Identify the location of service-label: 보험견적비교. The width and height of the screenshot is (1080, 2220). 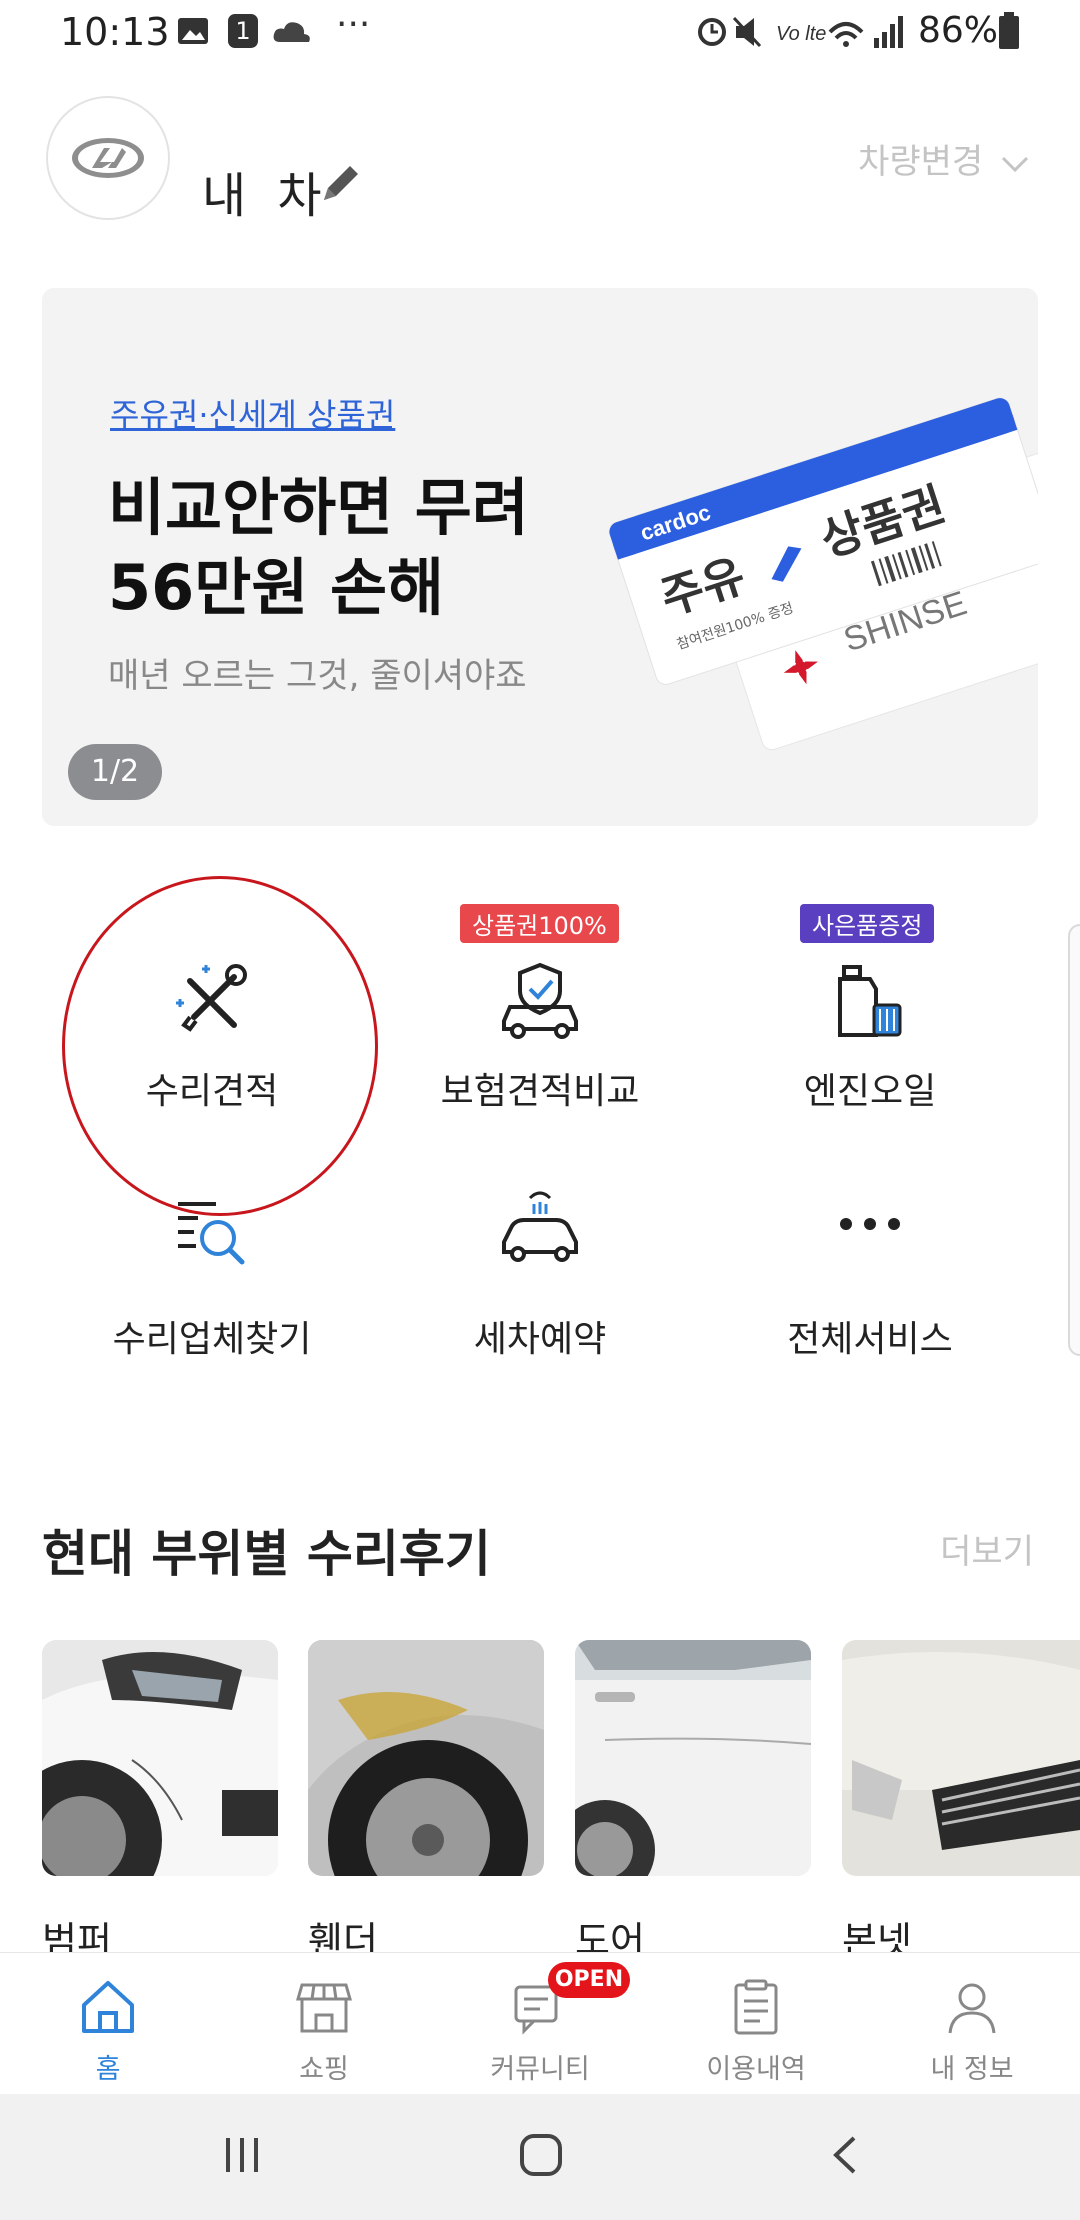
(540, 1091).